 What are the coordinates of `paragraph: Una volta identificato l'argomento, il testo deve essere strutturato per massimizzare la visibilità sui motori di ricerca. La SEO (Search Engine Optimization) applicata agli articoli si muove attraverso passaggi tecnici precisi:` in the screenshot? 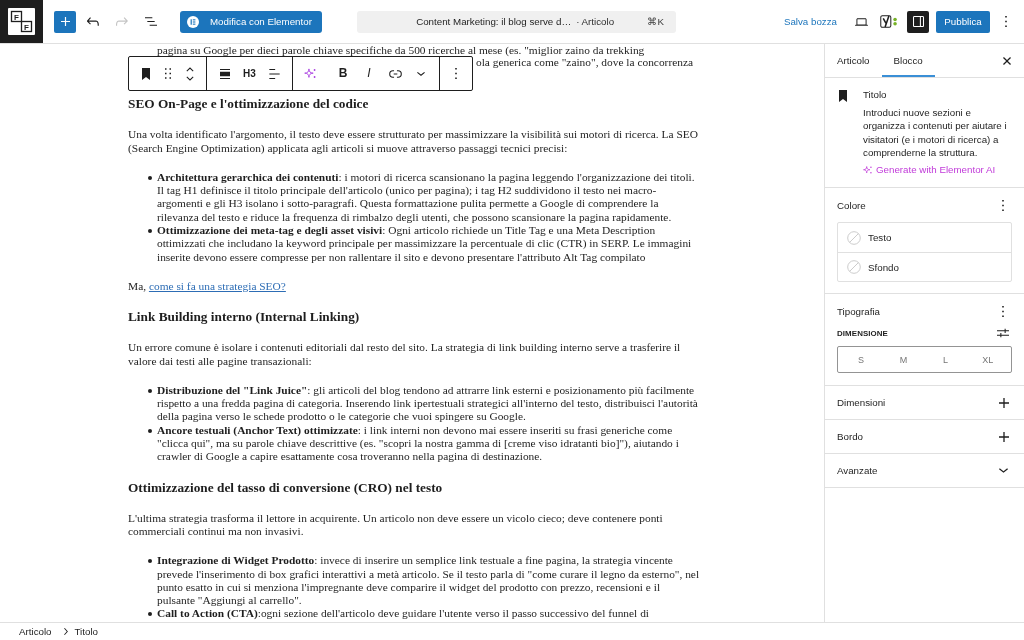 It's located at (413, 141).